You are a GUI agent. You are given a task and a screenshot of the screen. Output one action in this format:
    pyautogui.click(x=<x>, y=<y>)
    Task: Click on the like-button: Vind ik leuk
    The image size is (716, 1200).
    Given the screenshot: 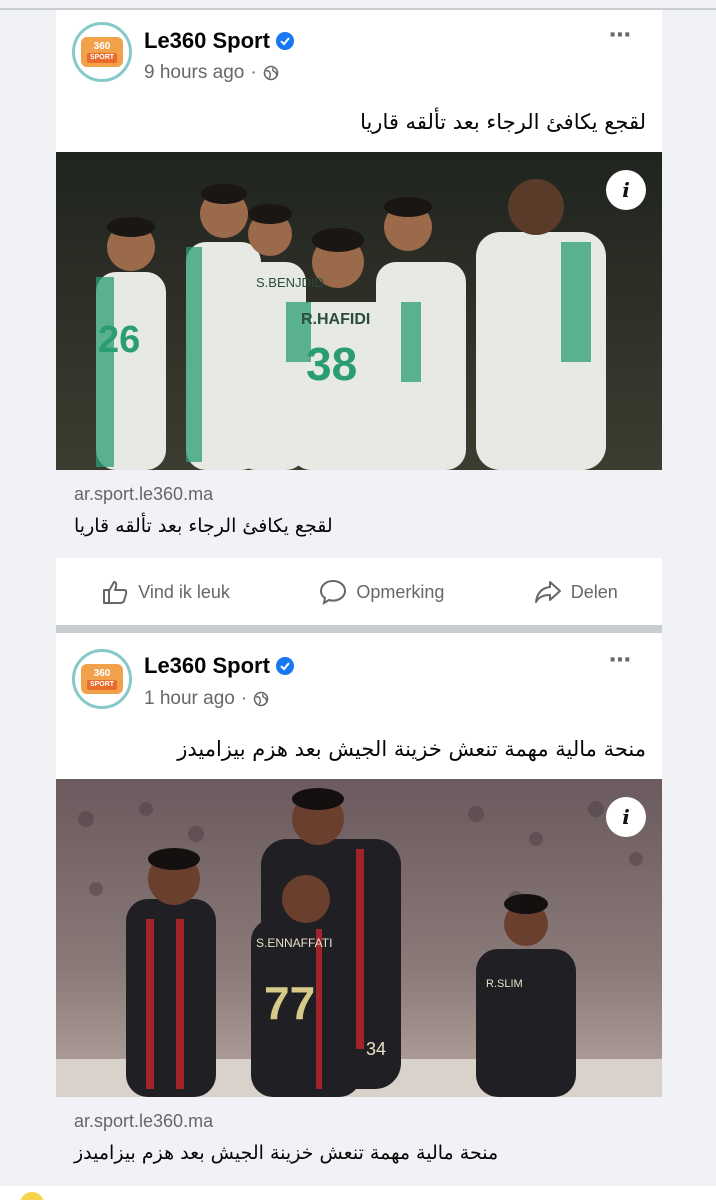 What is the action you would take?
    pyautogui.click(x=165, y=592)
    